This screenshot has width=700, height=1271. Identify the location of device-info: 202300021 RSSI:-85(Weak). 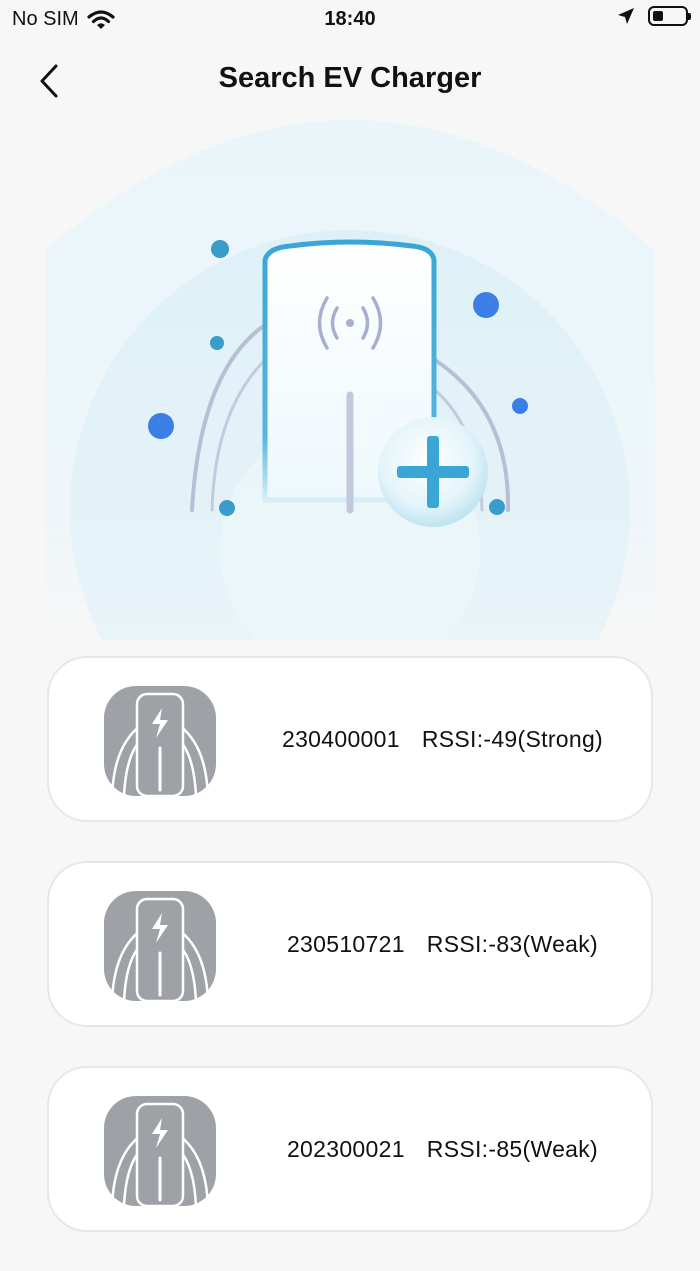
(442, 1149).